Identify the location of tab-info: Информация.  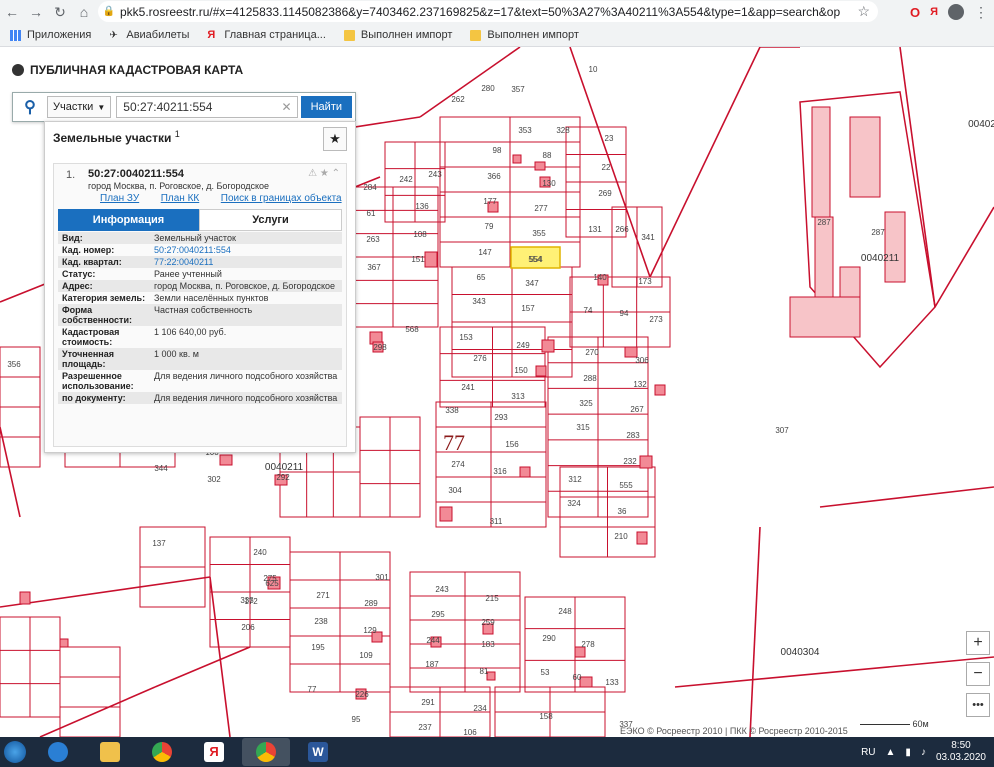
(128, 220).